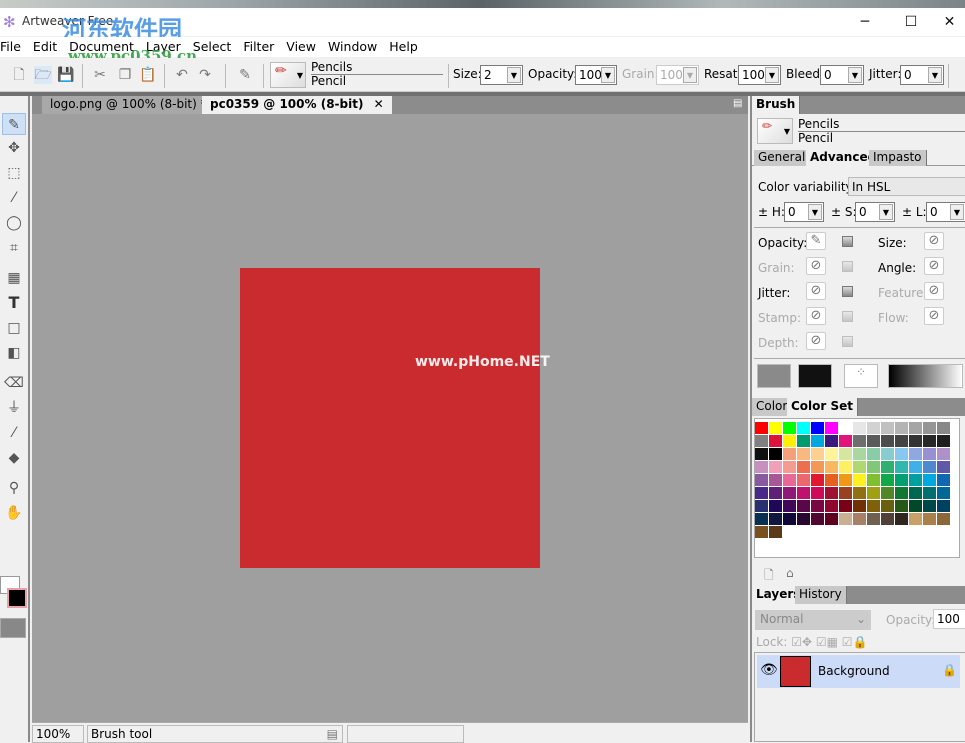 The image size is (965, 743). What do you see at coordinates (43, 75) in the screenshot?
I see `open-file-icon: 🗁` at bounding box center [43, 75].